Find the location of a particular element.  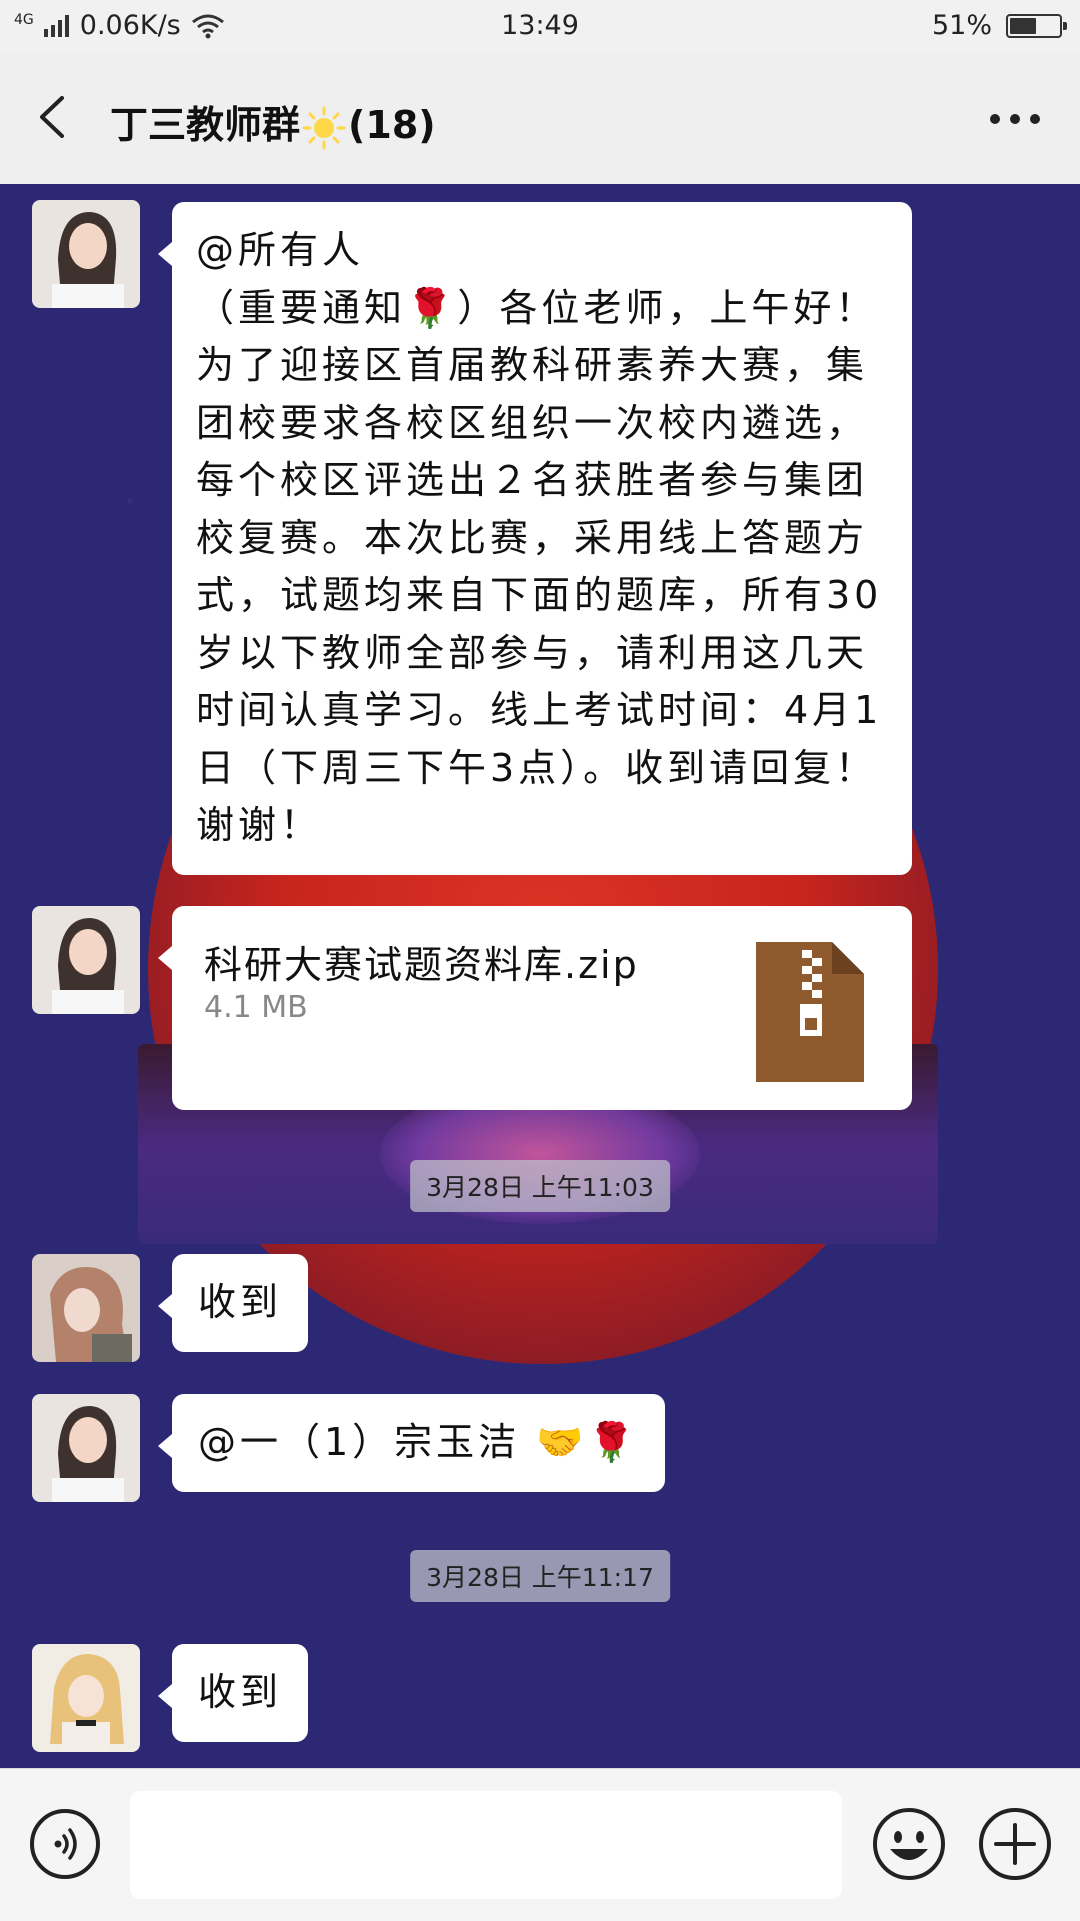

file-name: 科研大赛试题资料库.zip is located at coordinates (421, 965).